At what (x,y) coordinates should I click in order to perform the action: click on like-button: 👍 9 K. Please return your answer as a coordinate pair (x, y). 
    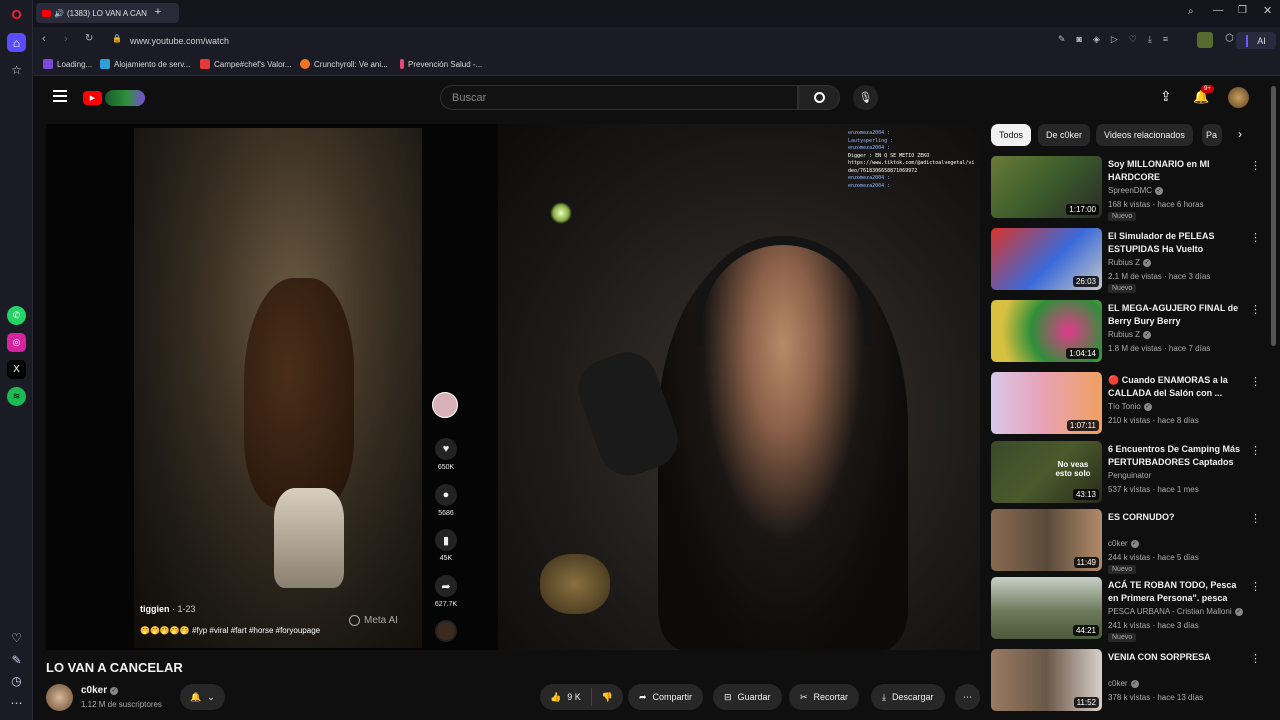
    Looking at the image, I should click on (566, 697).